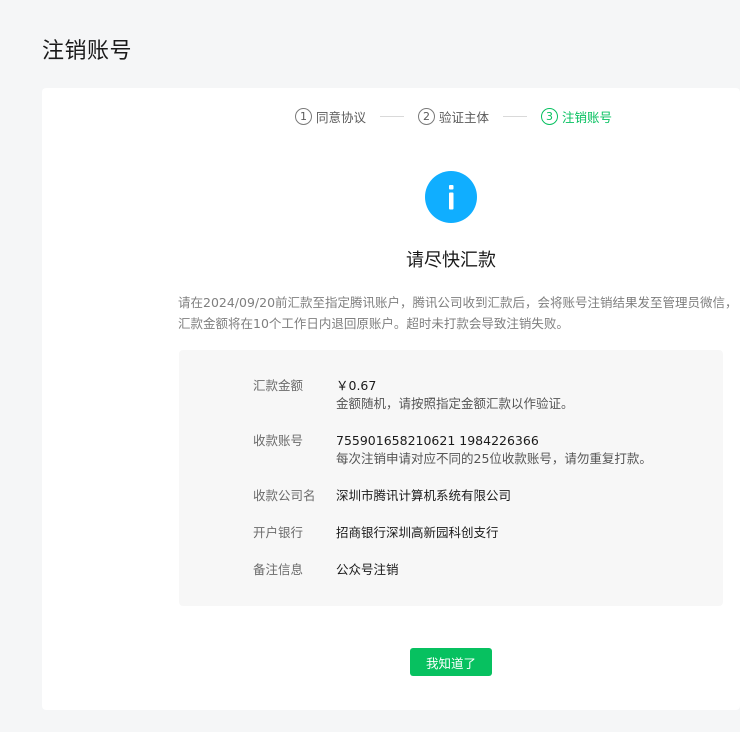  I want to click on step-cancel-account: 3 注销账号, so click(576, 116).